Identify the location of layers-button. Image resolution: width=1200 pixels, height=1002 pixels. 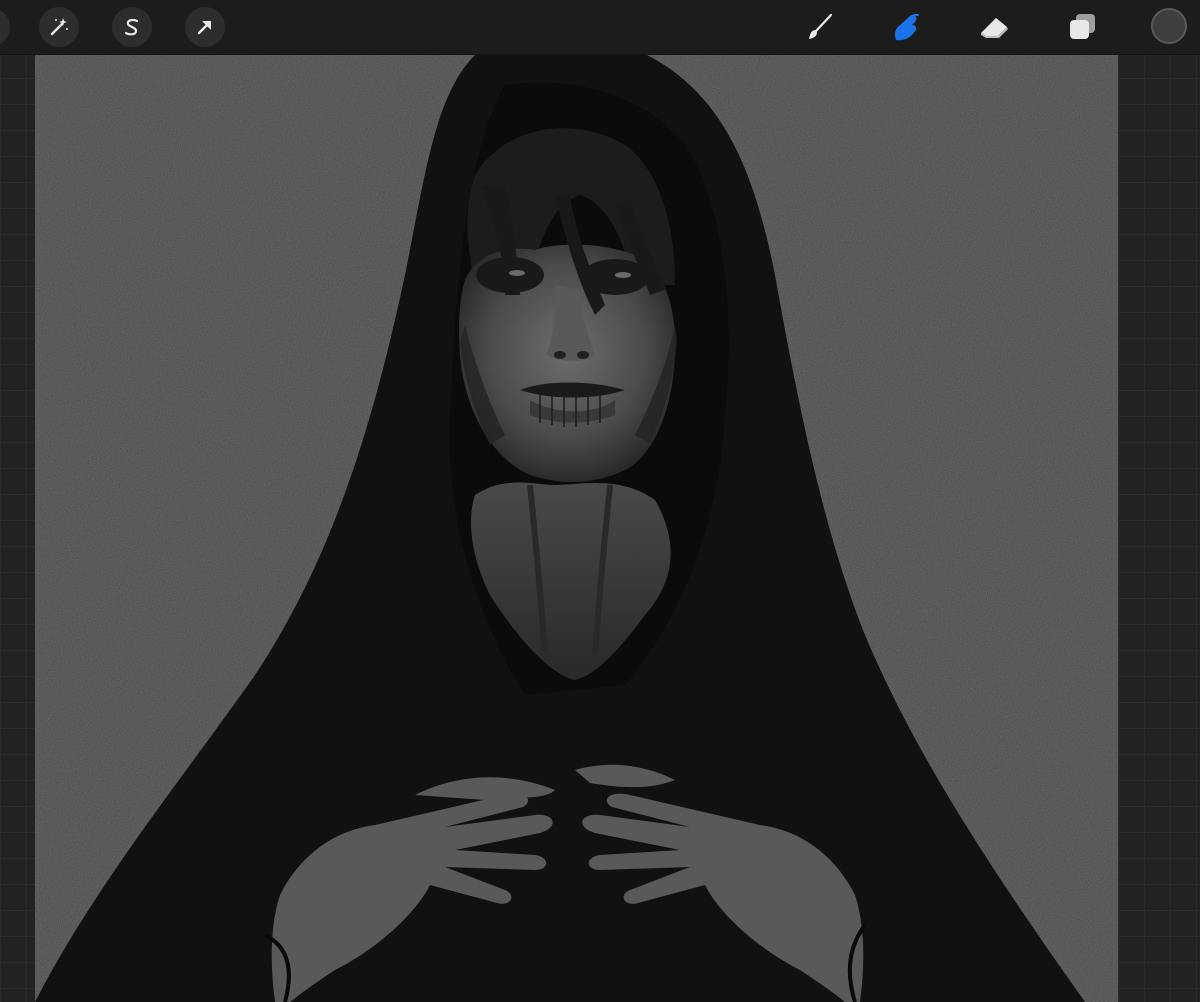
(1082, 27).